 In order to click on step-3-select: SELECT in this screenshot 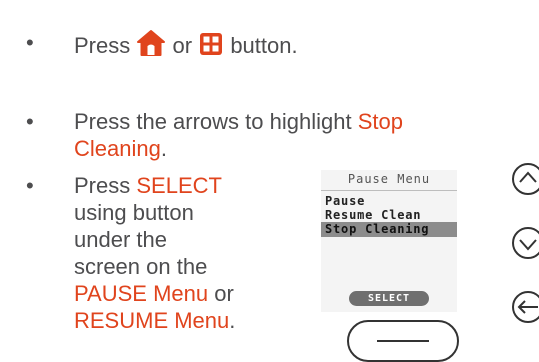, I will do `click(179, 185)`.